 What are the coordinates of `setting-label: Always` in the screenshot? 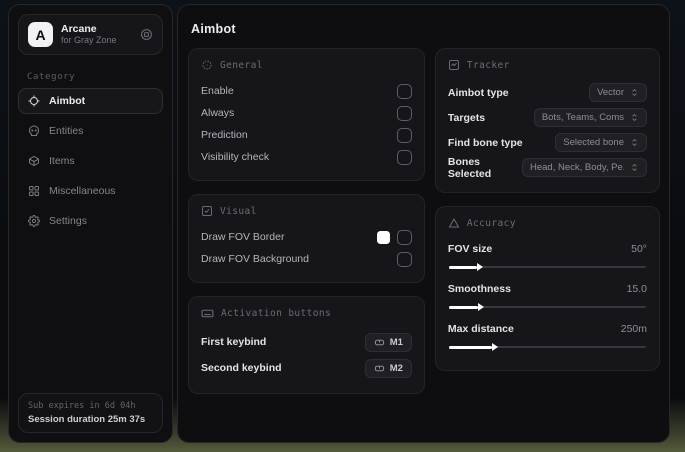 It's located at (218, 113).